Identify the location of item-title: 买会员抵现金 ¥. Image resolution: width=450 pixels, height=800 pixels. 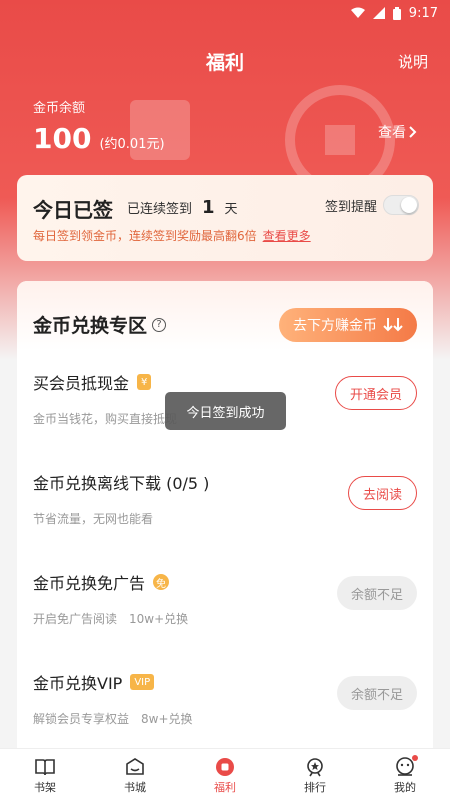
(92, 382).